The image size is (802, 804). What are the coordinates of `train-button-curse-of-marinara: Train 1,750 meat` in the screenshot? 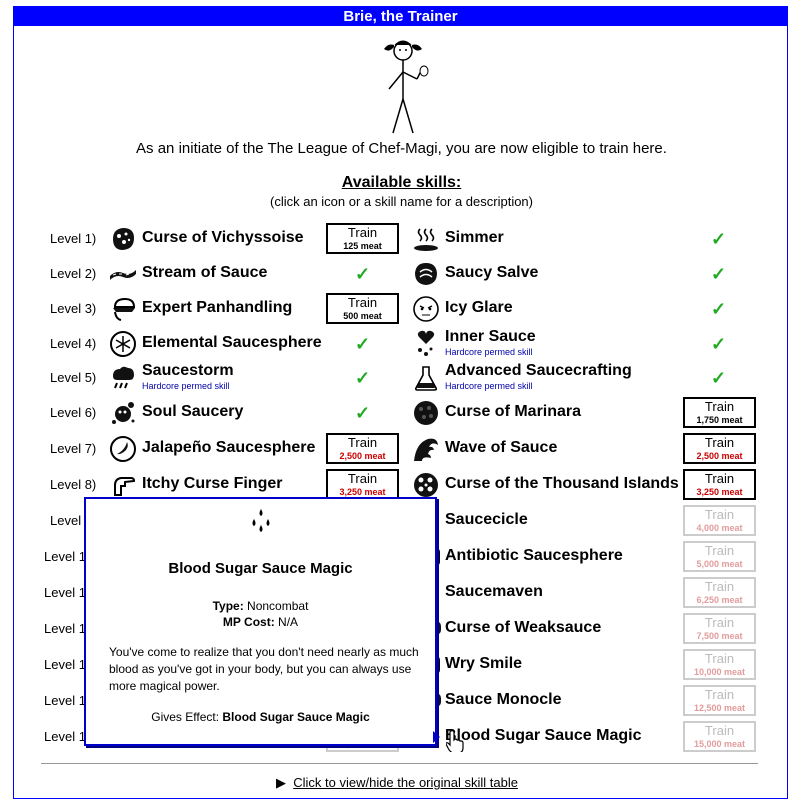 It's located at (719, 412).